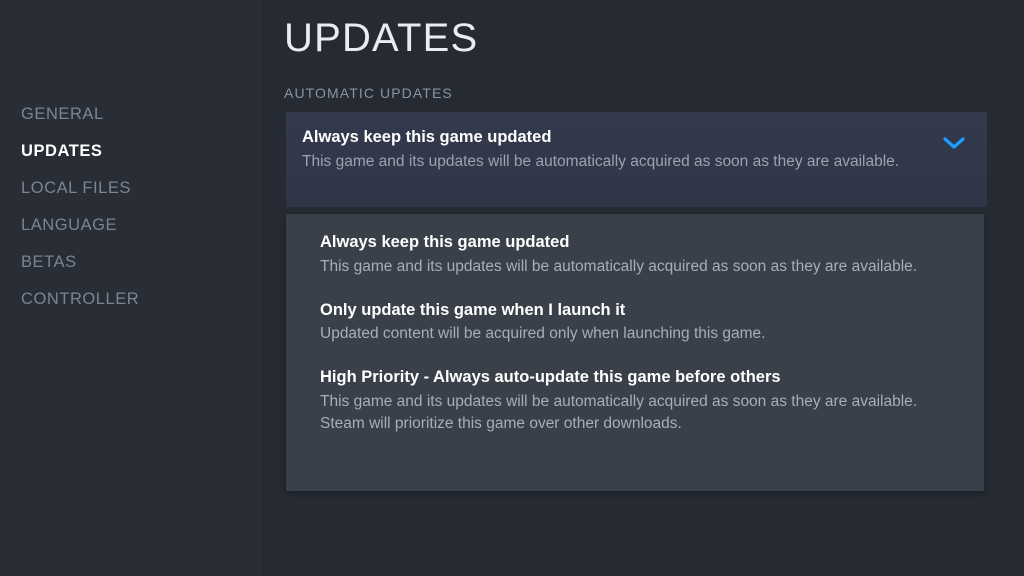 This screenshot has height=576, width=1024. I want to click on section-label-automatic-updates: AUTOMATIC UPDATES, so click(368, 93).